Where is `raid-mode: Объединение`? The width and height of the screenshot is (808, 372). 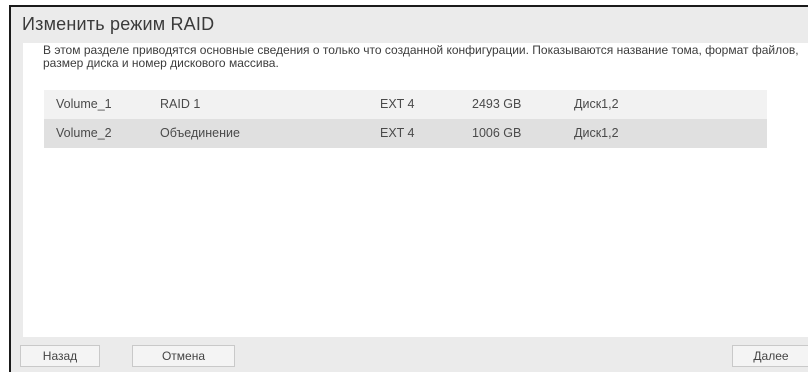
raid-mode: Объединение is located at coordinates (200, 133).